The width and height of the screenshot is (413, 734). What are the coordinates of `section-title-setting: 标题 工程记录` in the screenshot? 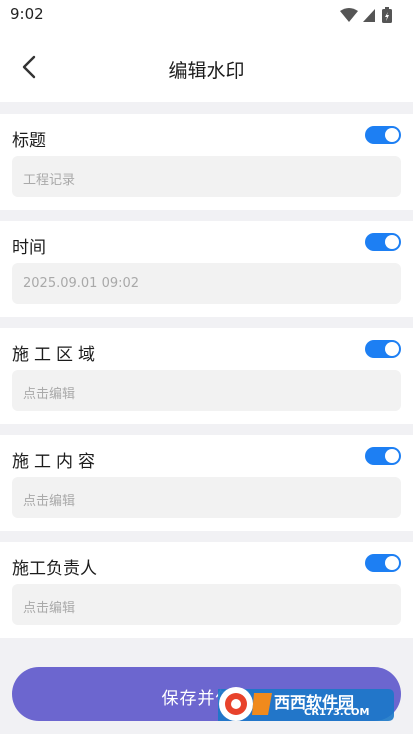 It's located at (206, 162).